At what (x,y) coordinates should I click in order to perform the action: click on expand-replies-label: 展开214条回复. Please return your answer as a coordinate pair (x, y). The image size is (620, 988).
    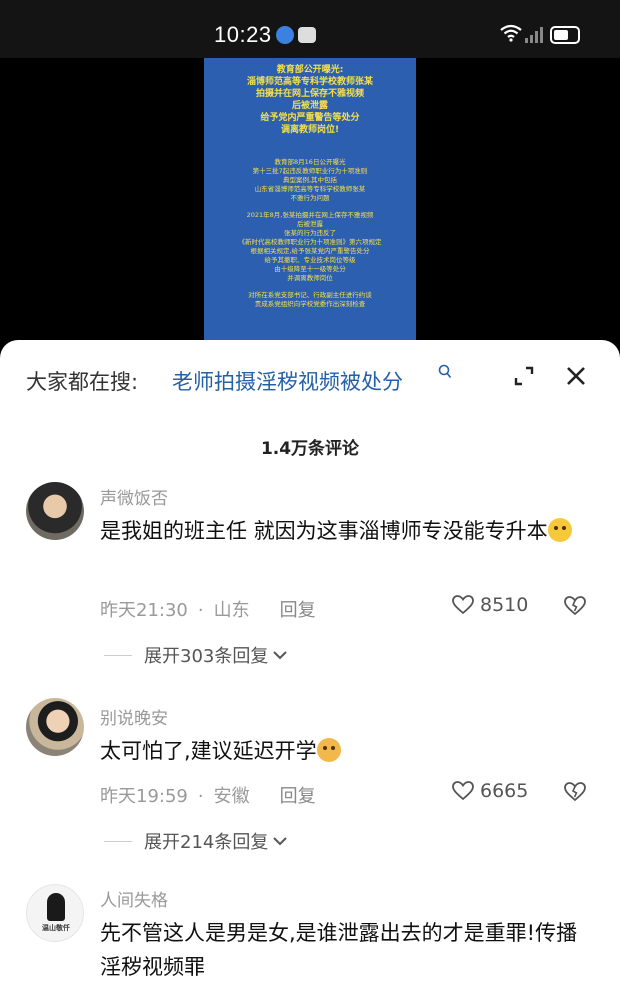
    Looking at the image, I should click on (206, 842).